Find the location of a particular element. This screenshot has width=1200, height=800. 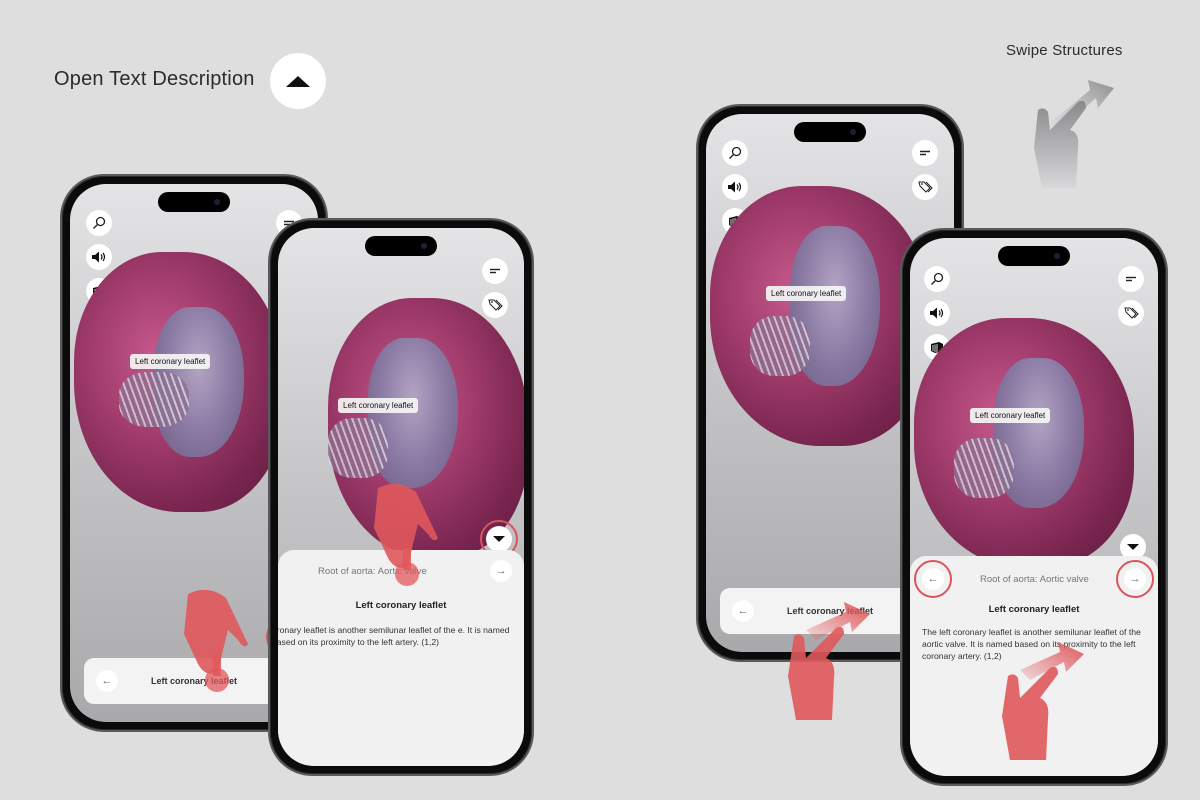

triangle-up-icon is located at coordinates (298, 81).